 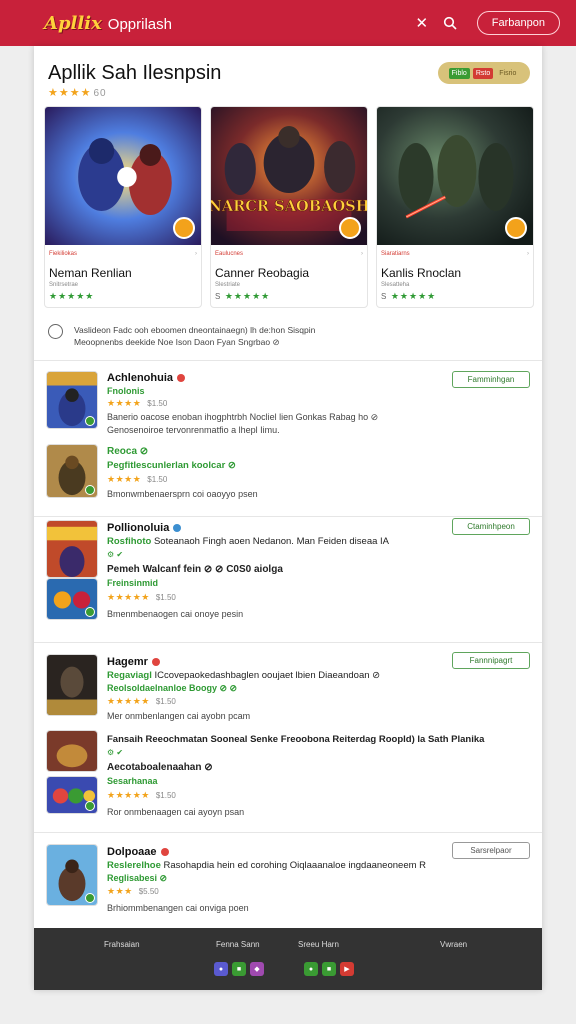 What do you see at coordinates (120, 891) in the screenshot?
I see `star-glyphs: ★★★` at bounding box center [120, 891].